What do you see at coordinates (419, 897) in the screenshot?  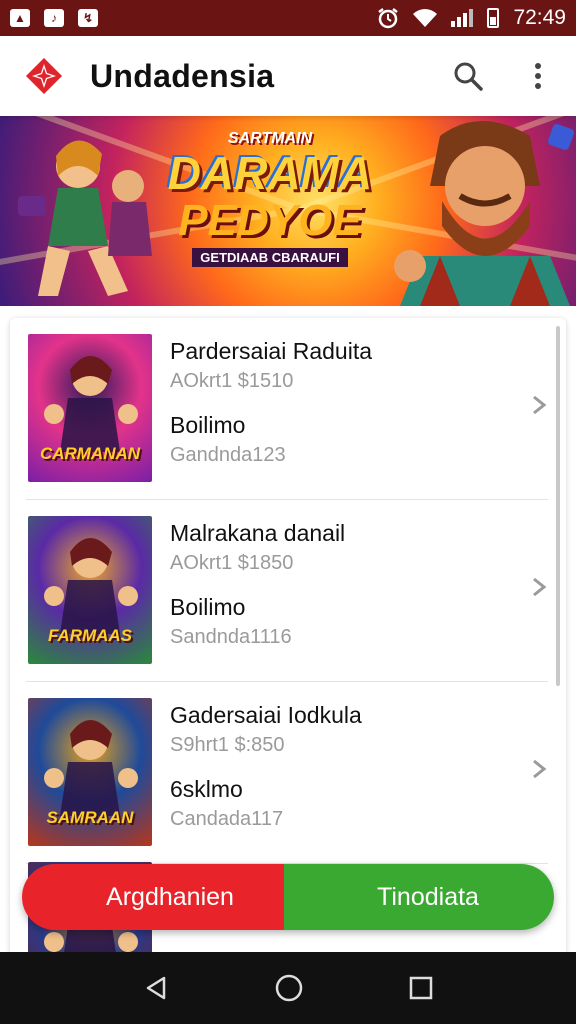 I see `secondary-action-button: Tinodiata` at bounding box center [419, 897].